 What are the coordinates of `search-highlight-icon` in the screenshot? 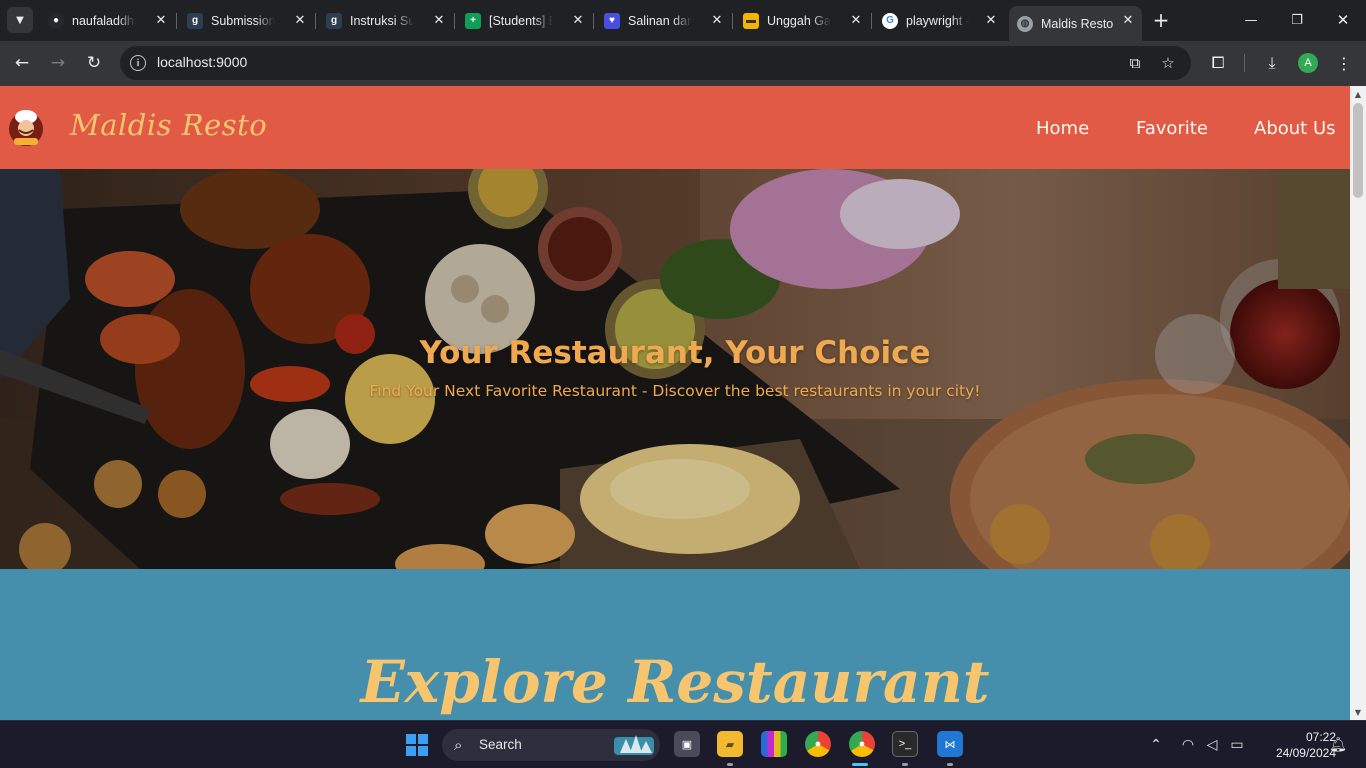 It's located at (634, 745).